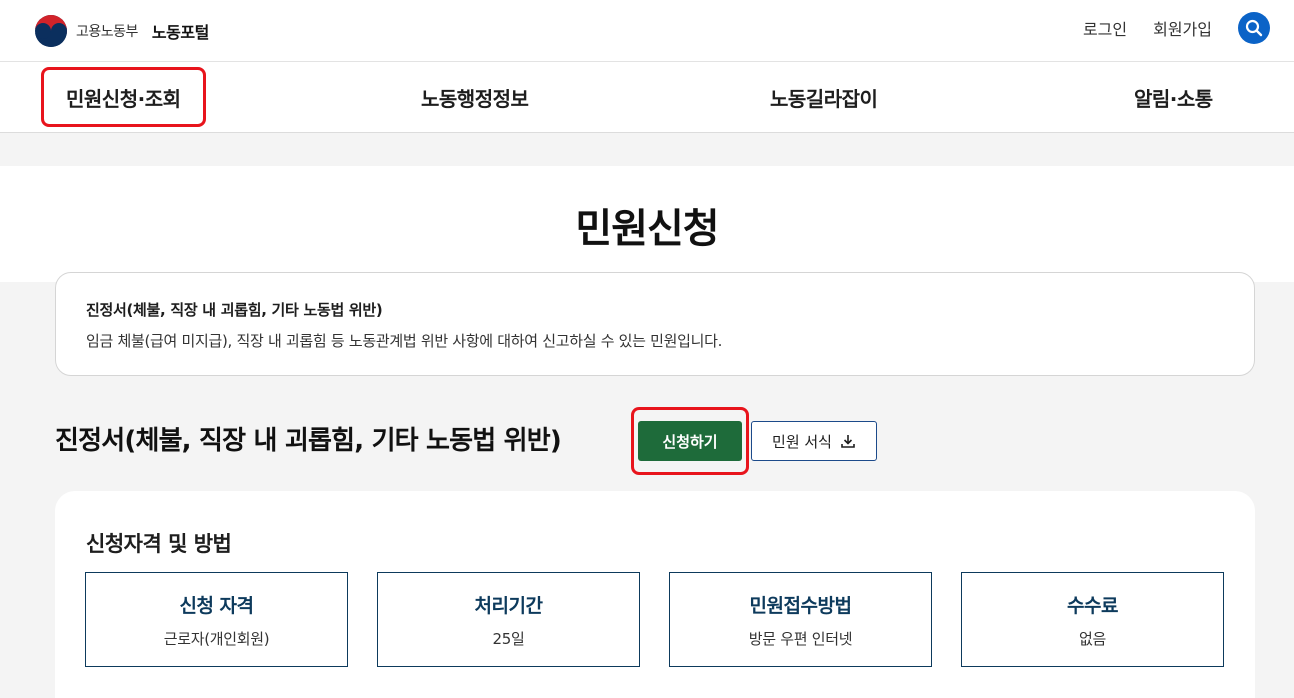  What do you see at coordinates (647, 97) in the screenshot?
I see `main-navigation: 민원신청·조회 노동행정정보 노동길라잡이 알림·소통` at bounding box center [647, 97].